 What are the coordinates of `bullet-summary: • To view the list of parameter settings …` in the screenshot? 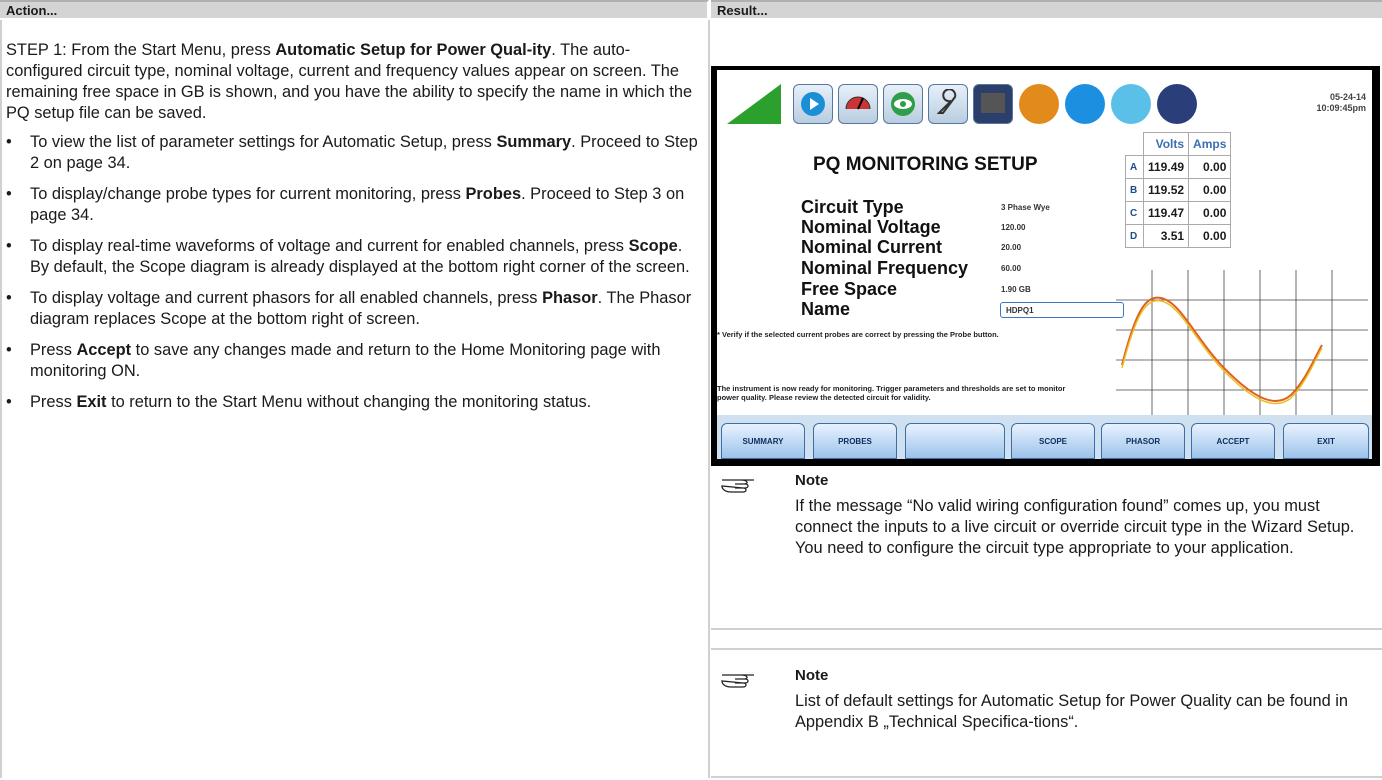 It's located at (352, 152).